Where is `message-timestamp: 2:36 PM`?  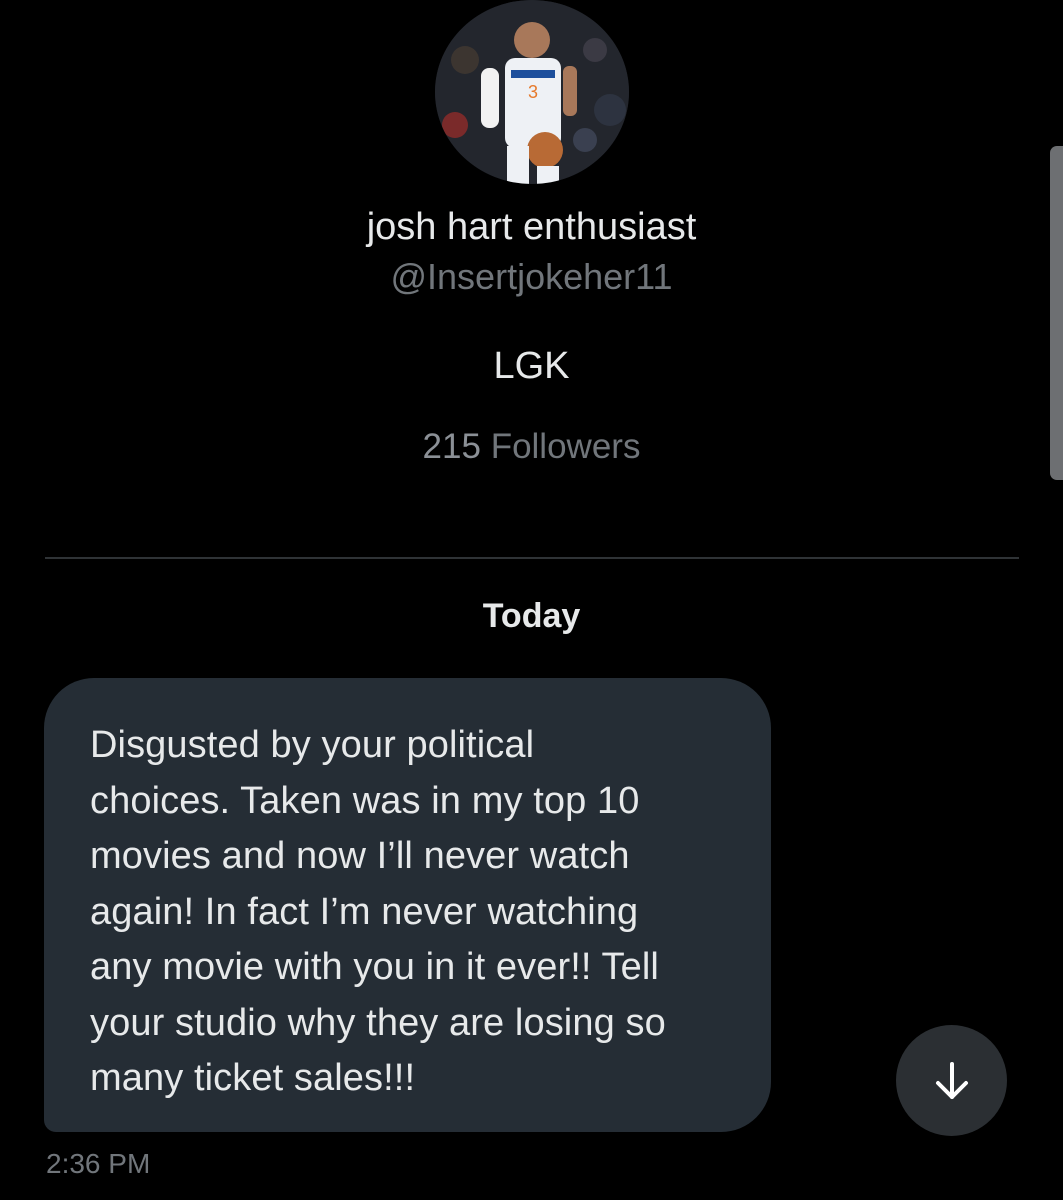 message-timestamp: 2:36 PM is located at coordinates (98, 1163).